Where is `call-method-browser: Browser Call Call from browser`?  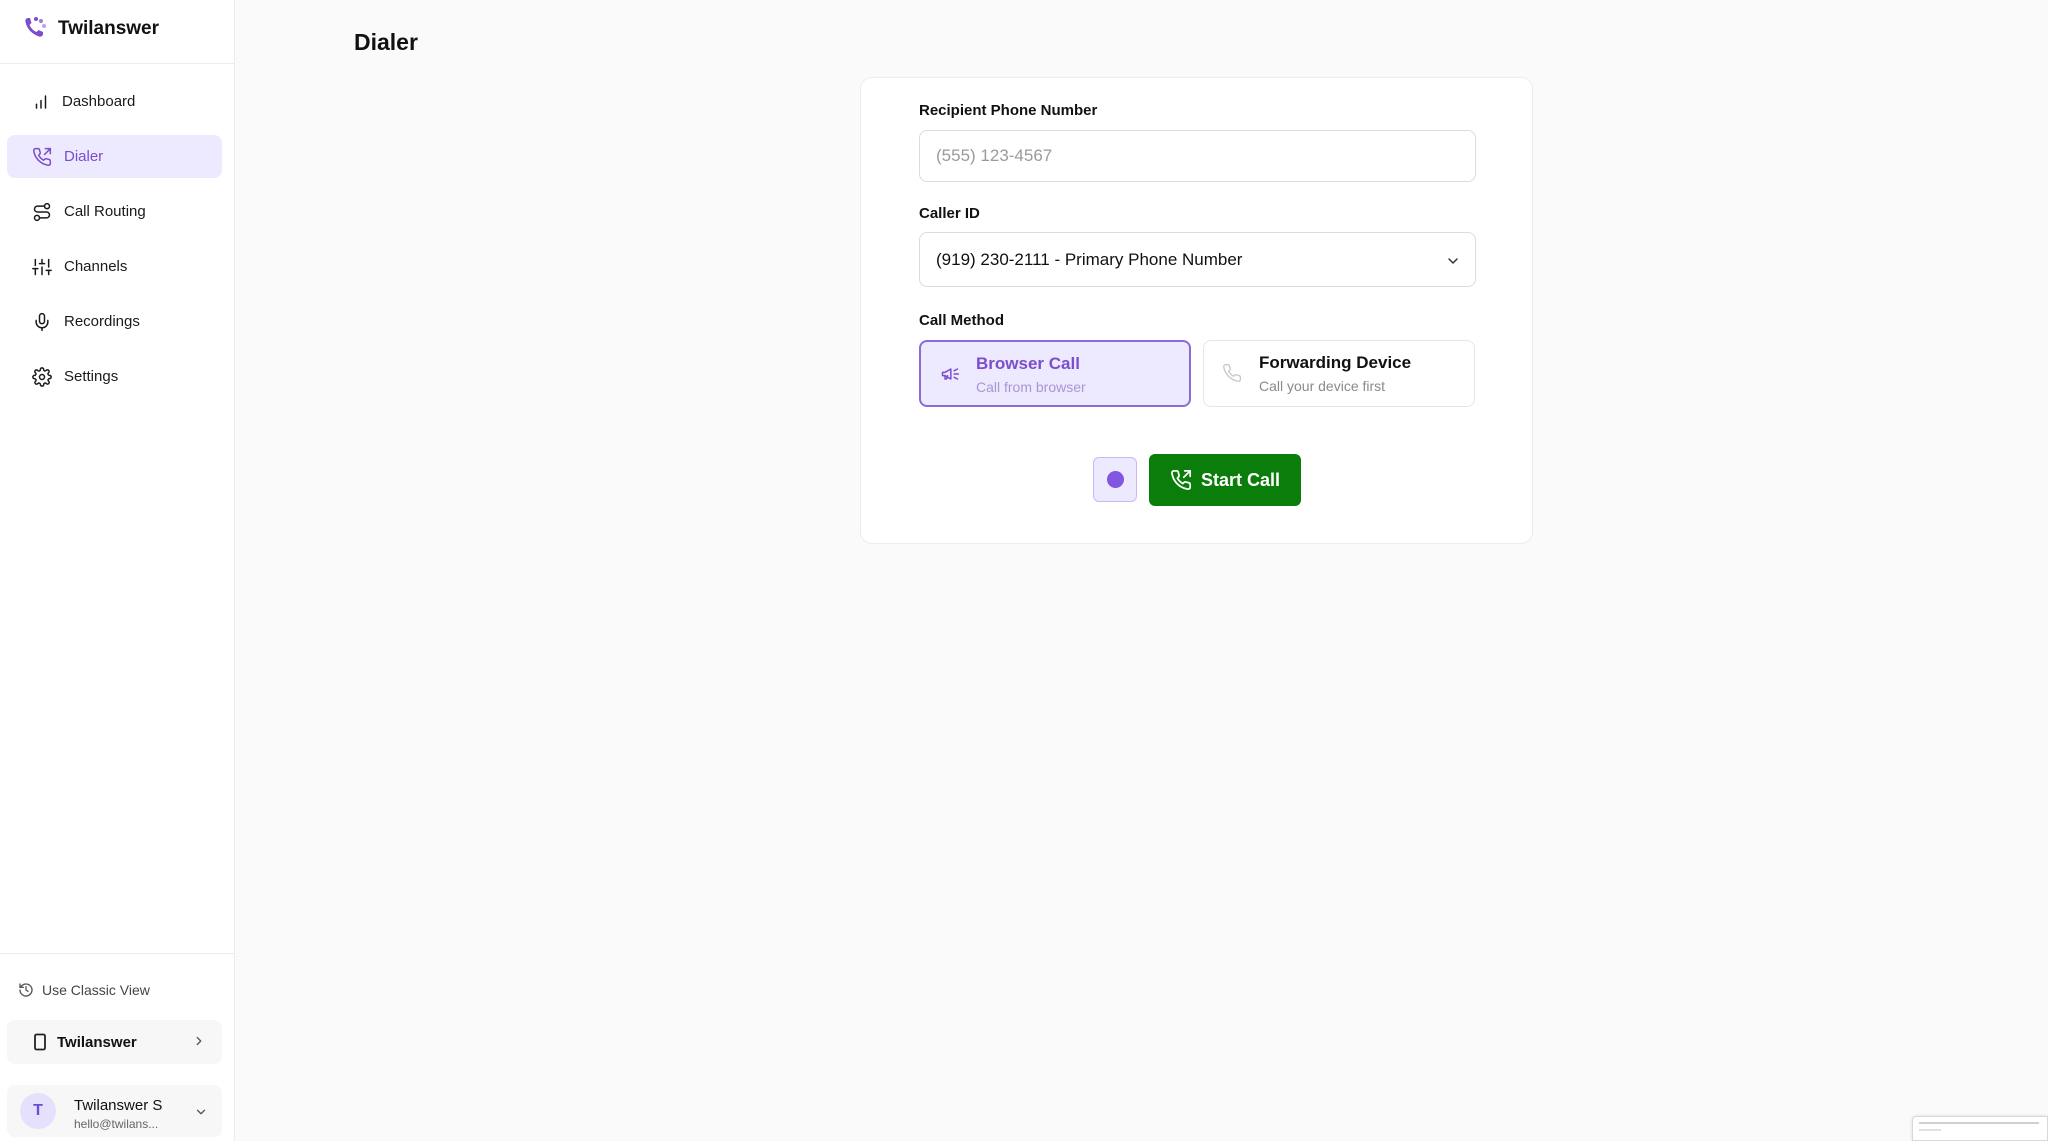 call-method-browser: Browser Call Call from browser is located at coordinates (1055, 373).